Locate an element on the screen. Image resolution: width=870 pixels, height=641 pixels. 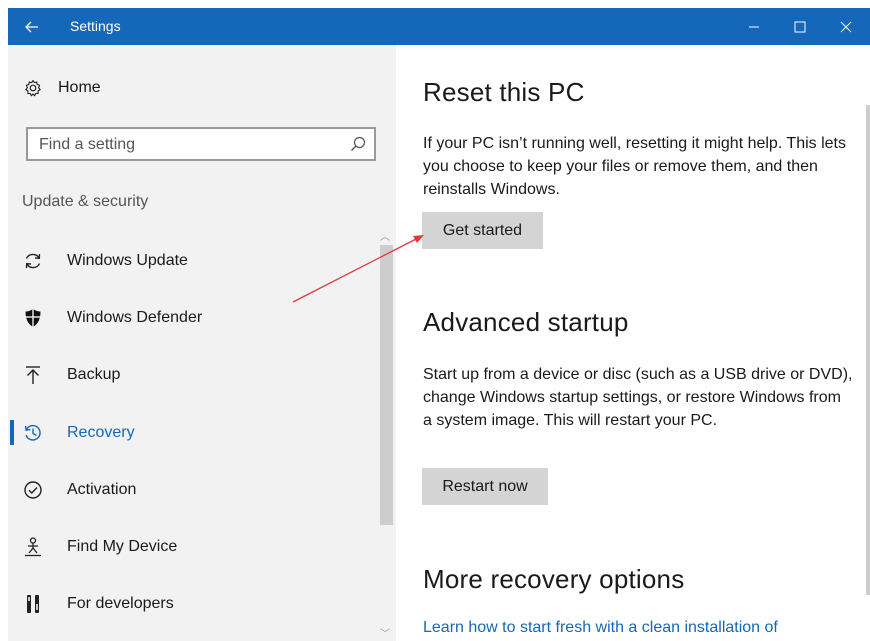
minimize-icon is located at coordinates (754, 26).